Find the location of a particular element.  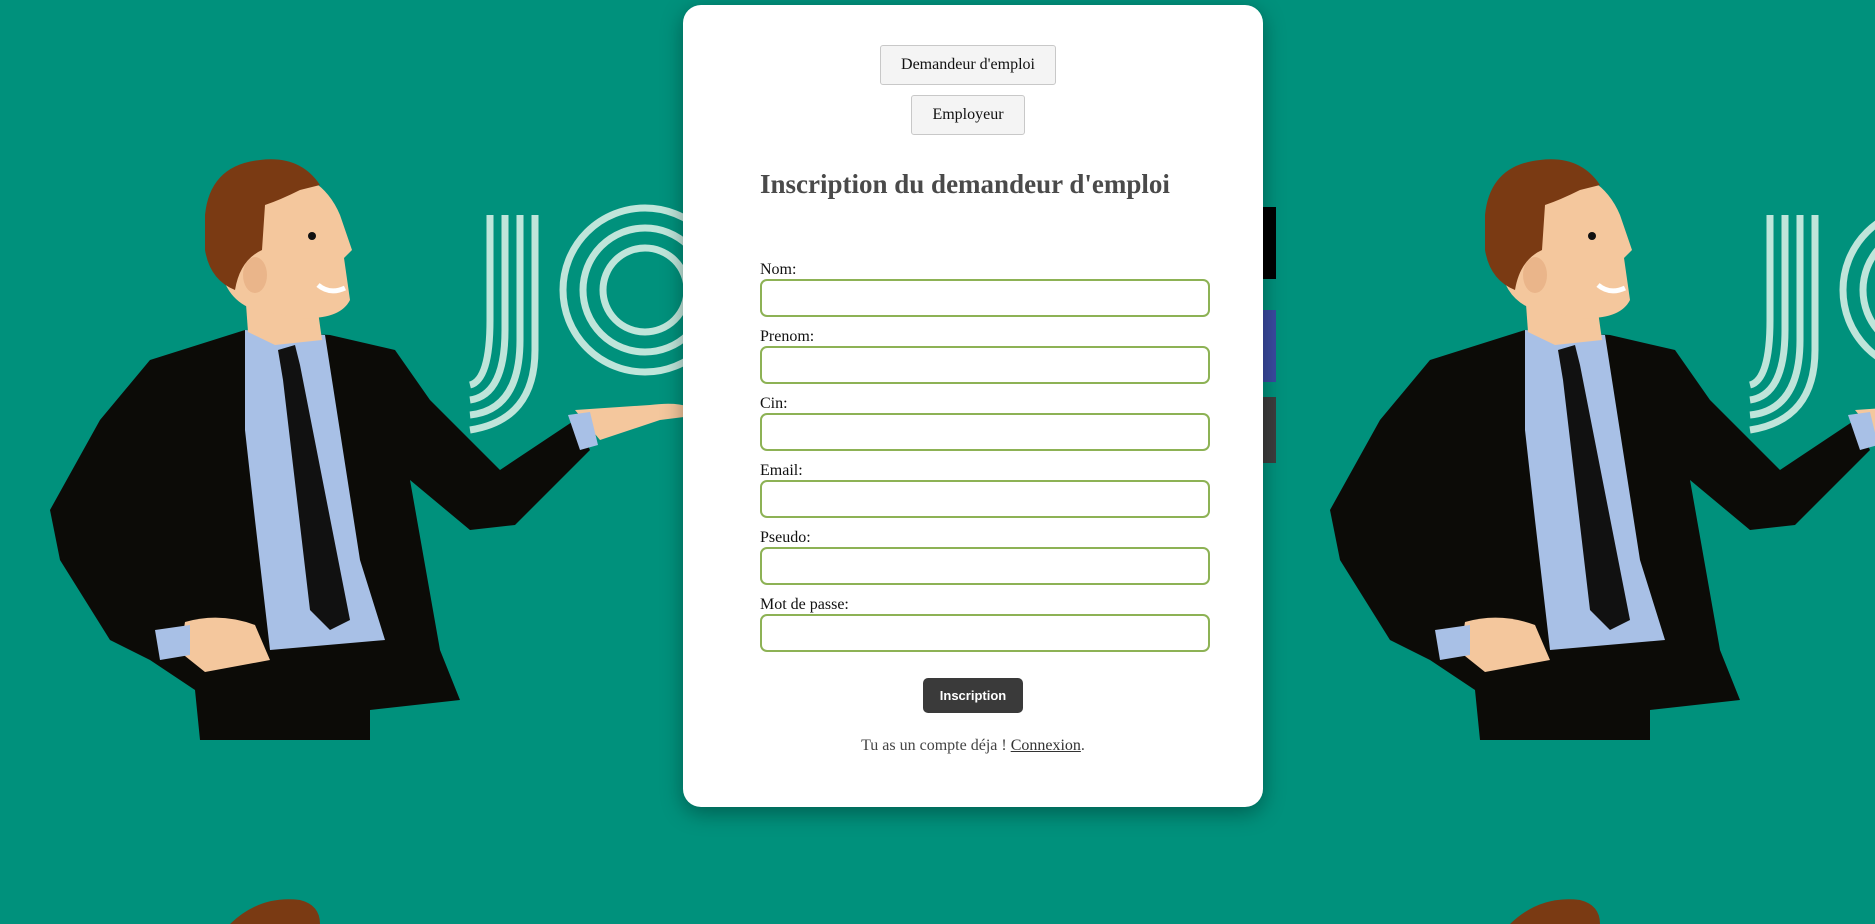

email-input is located at coordinates (985, 499).